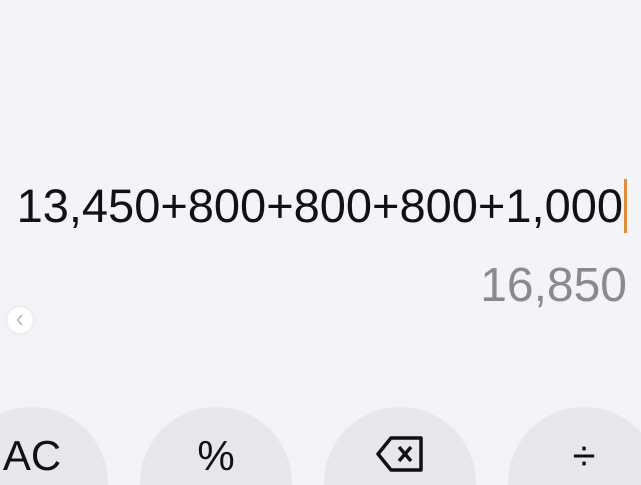 The width and height of the screenshot is (641, 485). What do you see at coordinates (625, 206) in the screenshot?
I see `text-cursor` at bounding box center [625, 206].